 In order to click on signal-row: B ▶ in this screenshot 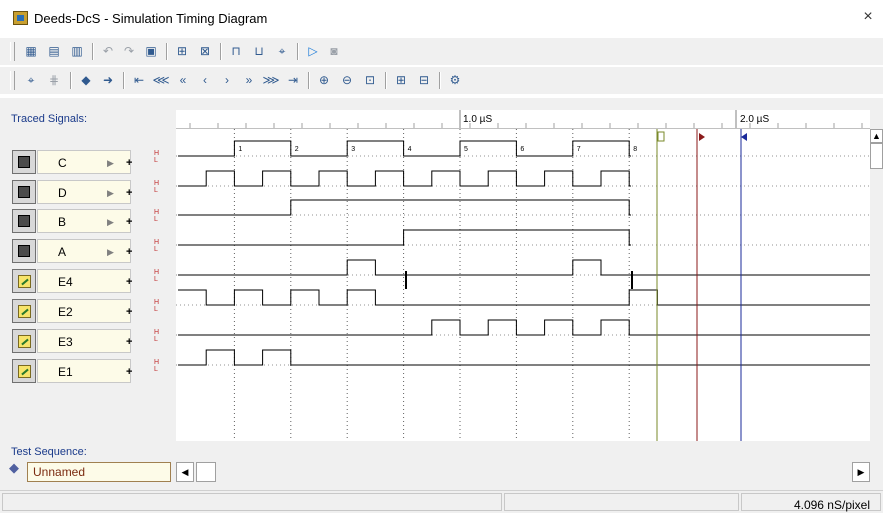, I will do `click(71, 221)`.